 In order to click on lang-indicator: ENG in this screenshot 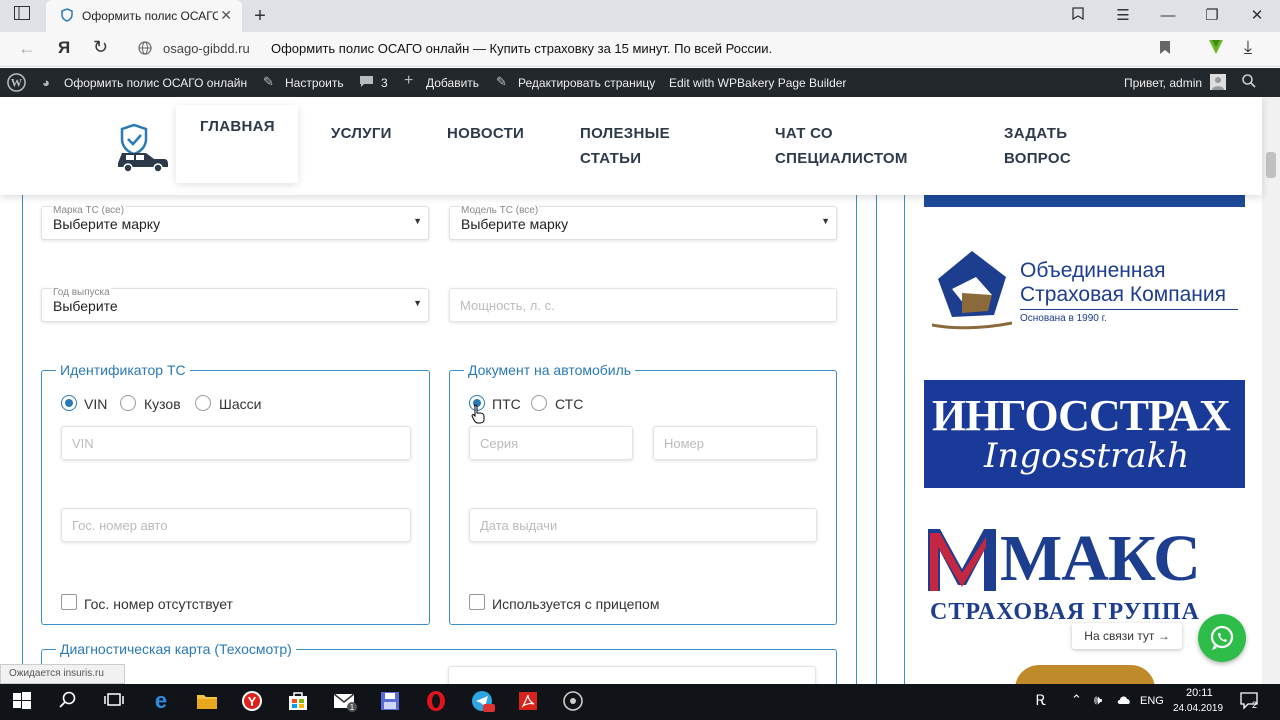, I will do `click(1152, 701)`.